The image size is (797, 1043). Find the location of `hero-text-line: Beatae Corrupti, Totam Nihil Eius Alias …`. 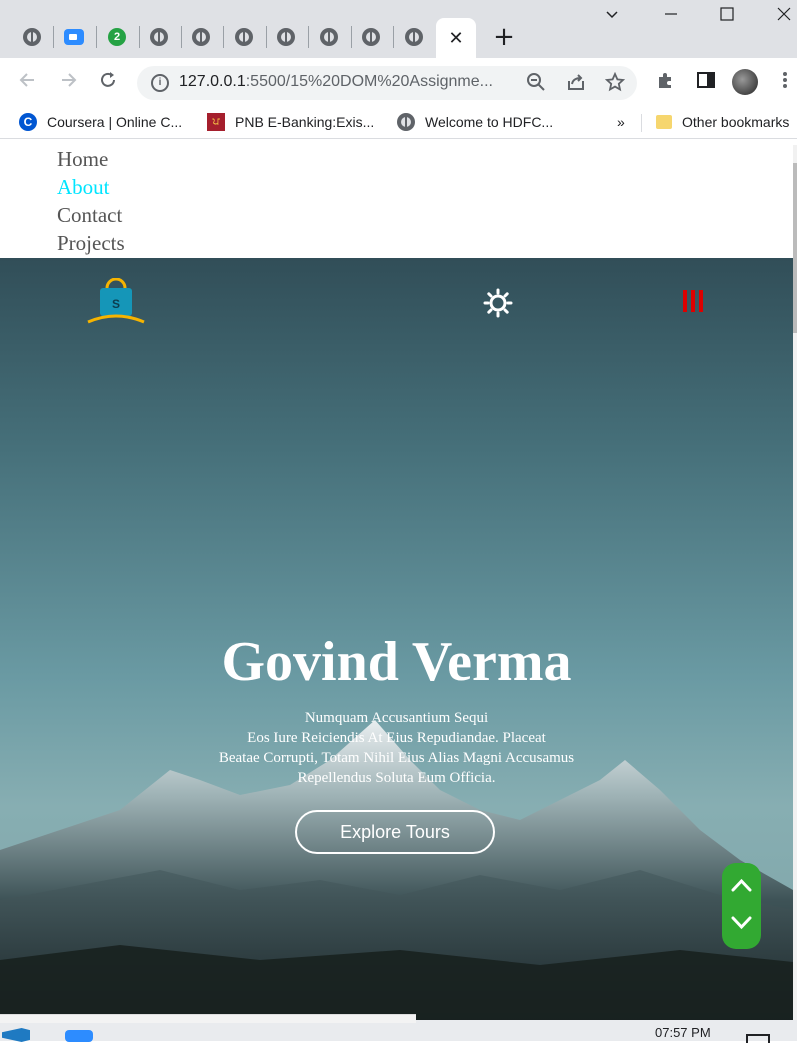

hero-text-line: Beatae Corrupti, Totam Nihil Eius Alias … is located at coordinates (396, 758).